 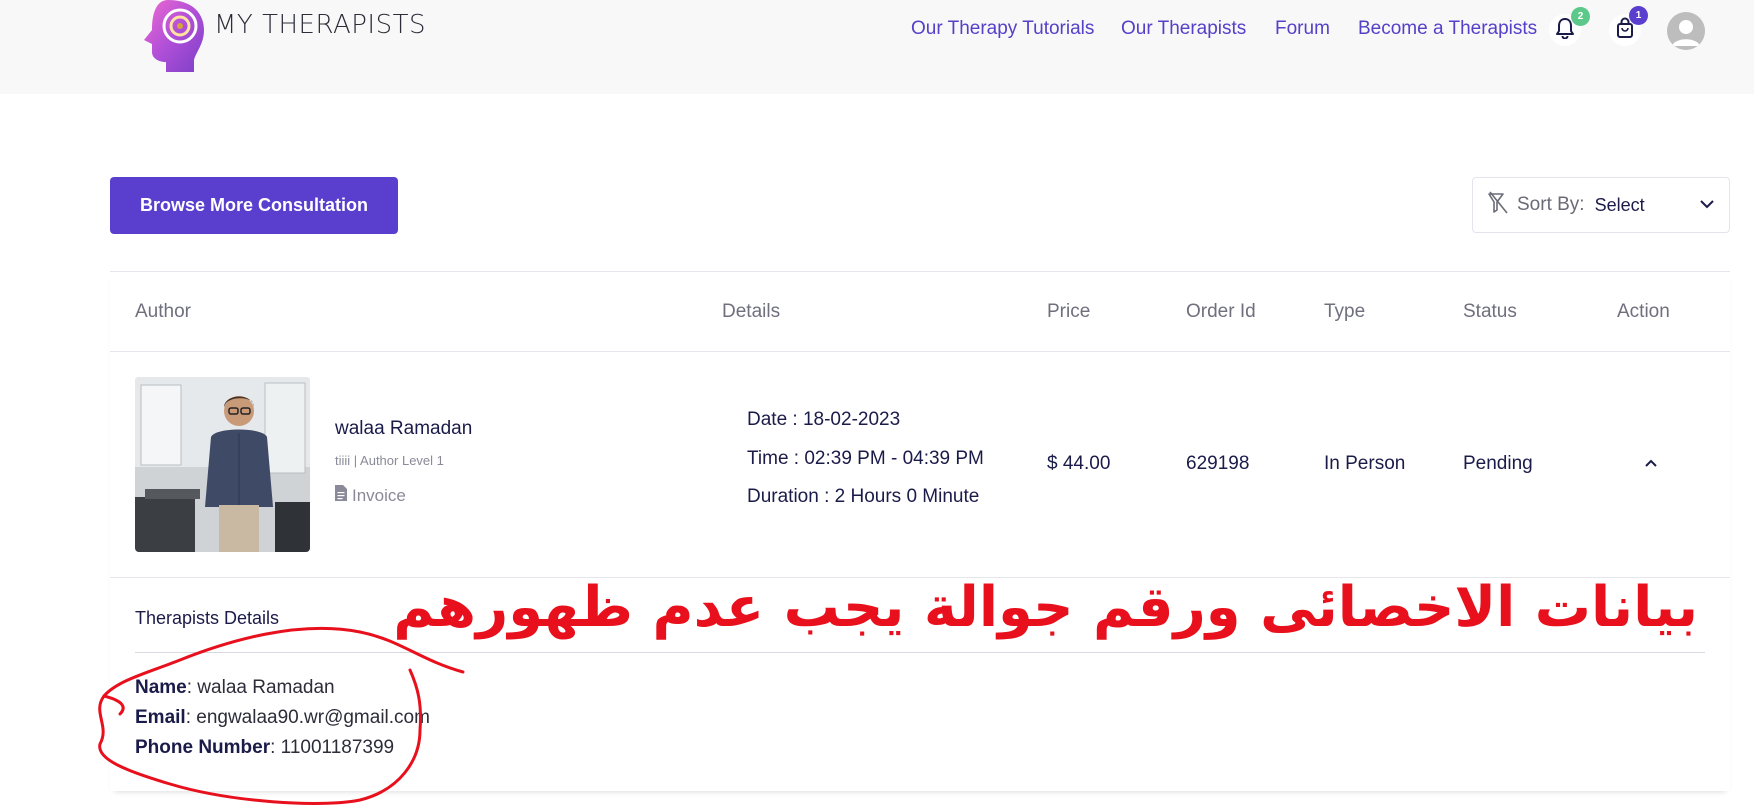 I want to click on price-value: $ 44.00, so click(x=1079, y=463).